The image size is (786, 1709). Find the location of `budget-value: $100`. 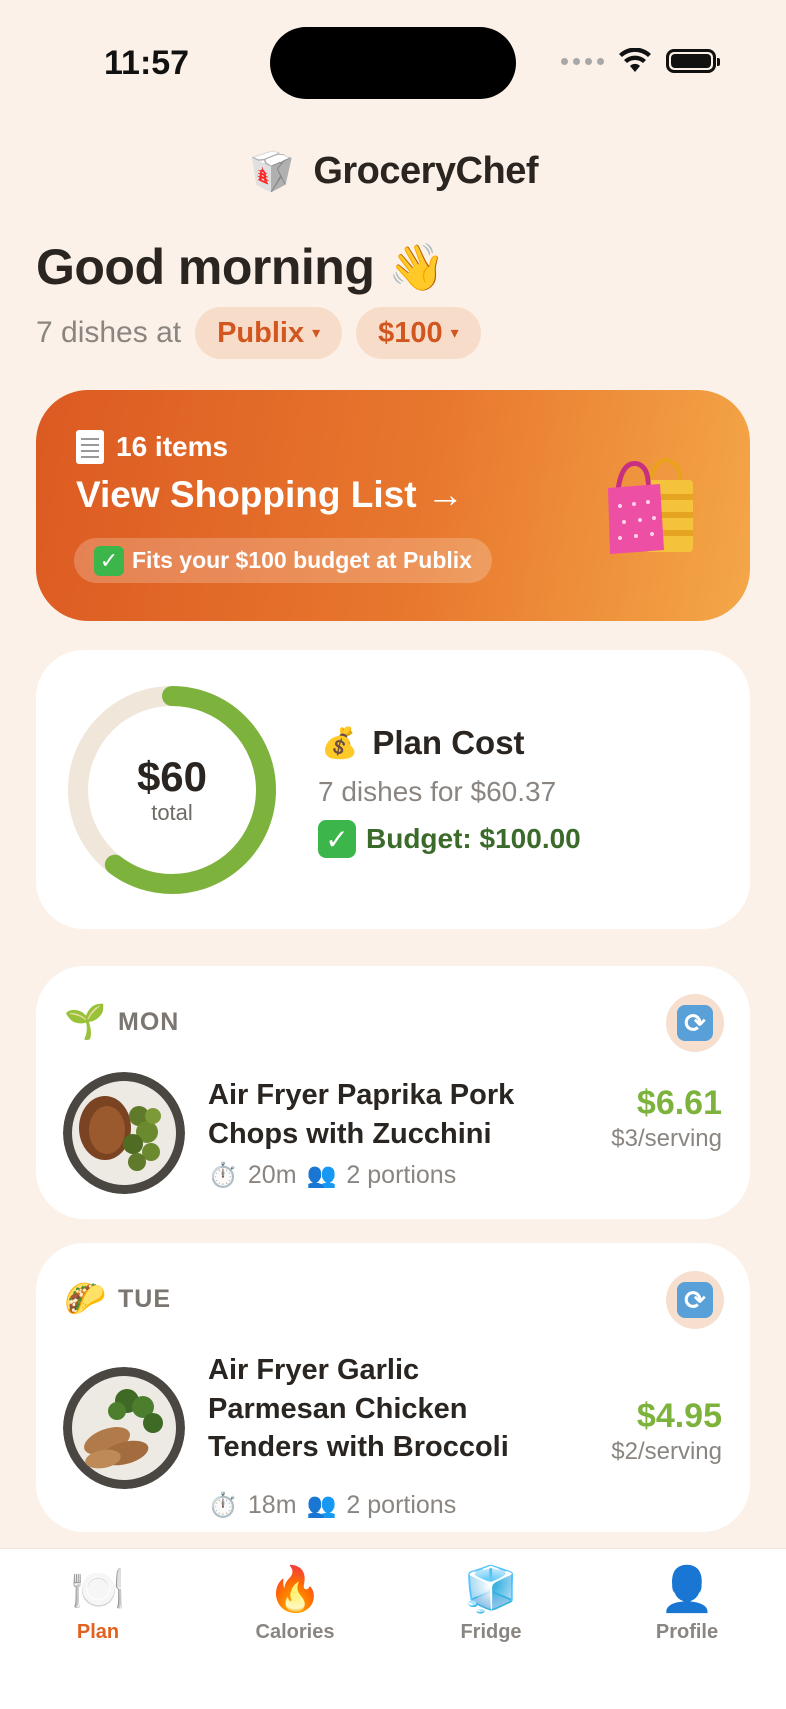

budget-value: $100 is located at coordinates (410, 332).